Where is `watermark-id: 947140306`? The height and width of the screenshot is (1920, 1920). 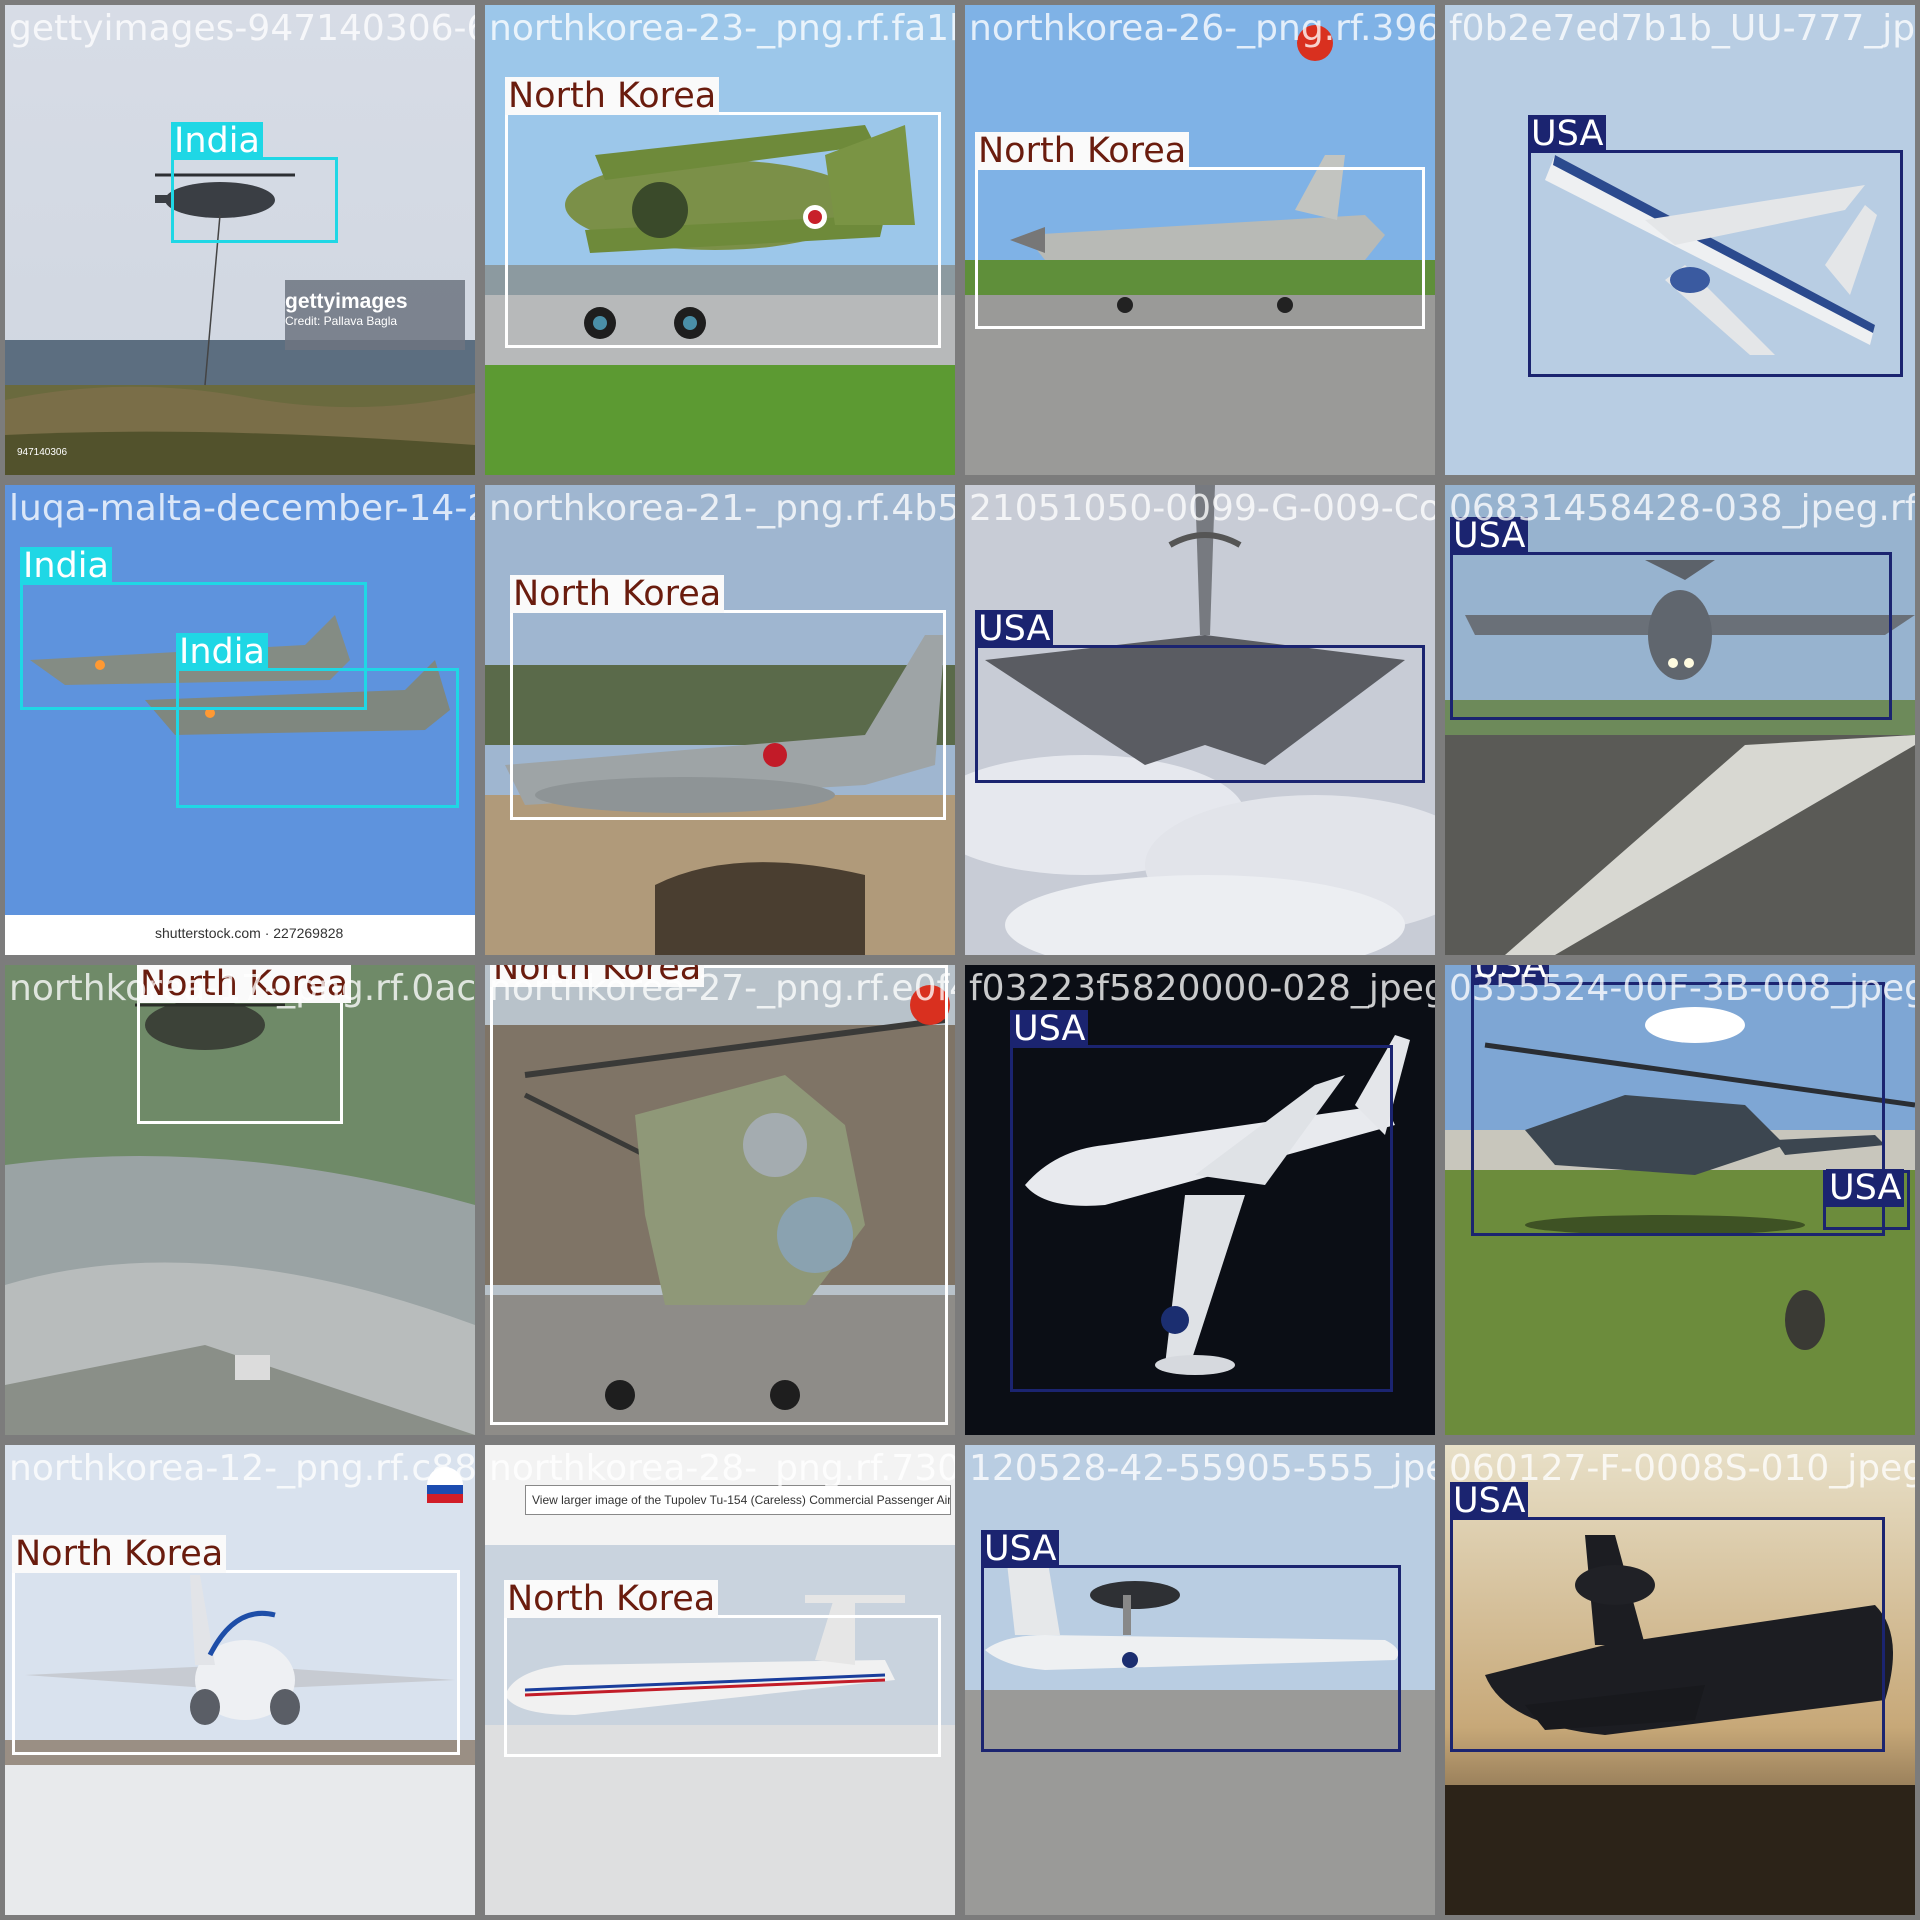 watermark-id: 947140306 is located at coordinates (42, 452).